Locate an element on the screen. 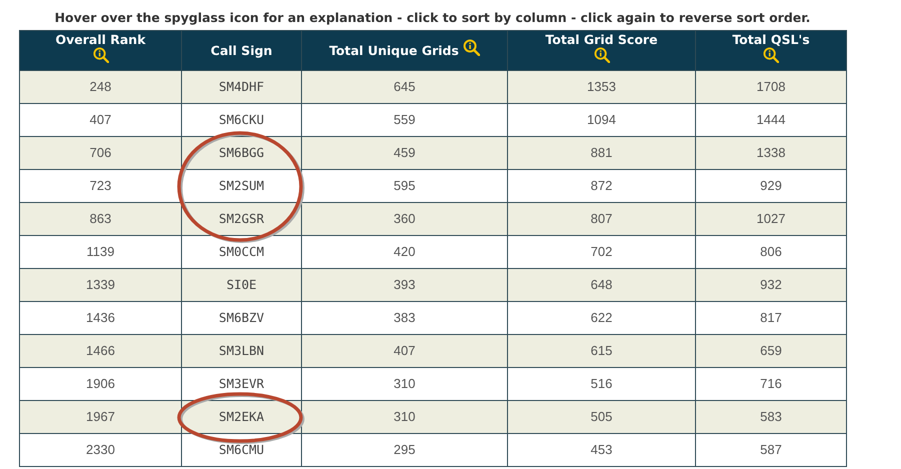  table-cell: 587 is located at coordinates (771, 449).